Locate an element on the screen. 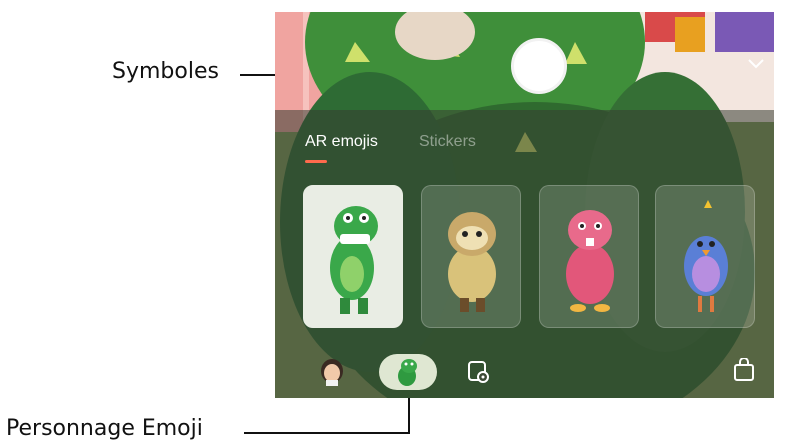  emoji-card-beaver is located at coordinates (589, 256).